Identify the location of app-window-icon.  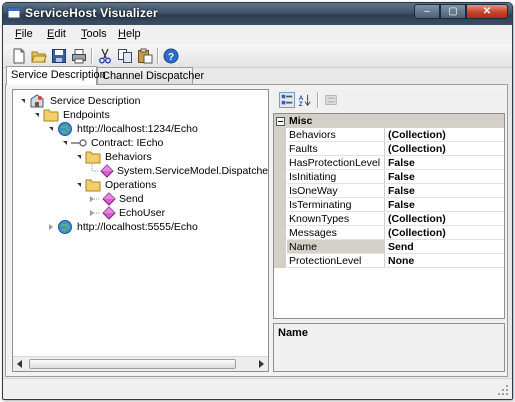
(14, 13).